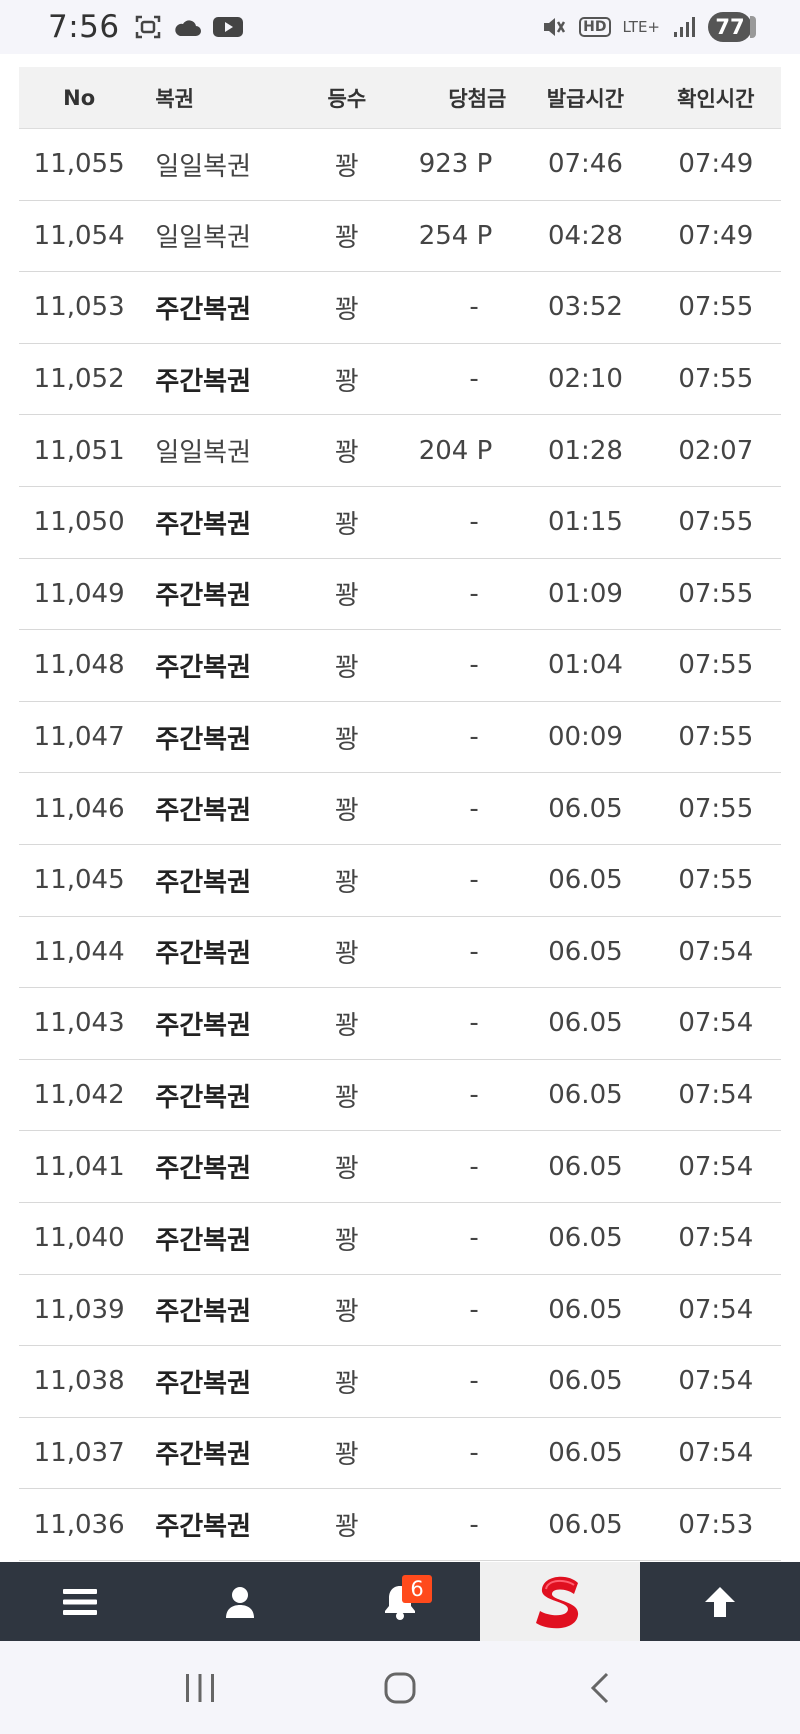 This screenshot has height=1734, width=800. I want to click on notification-button: 6, so click(400, 1601).